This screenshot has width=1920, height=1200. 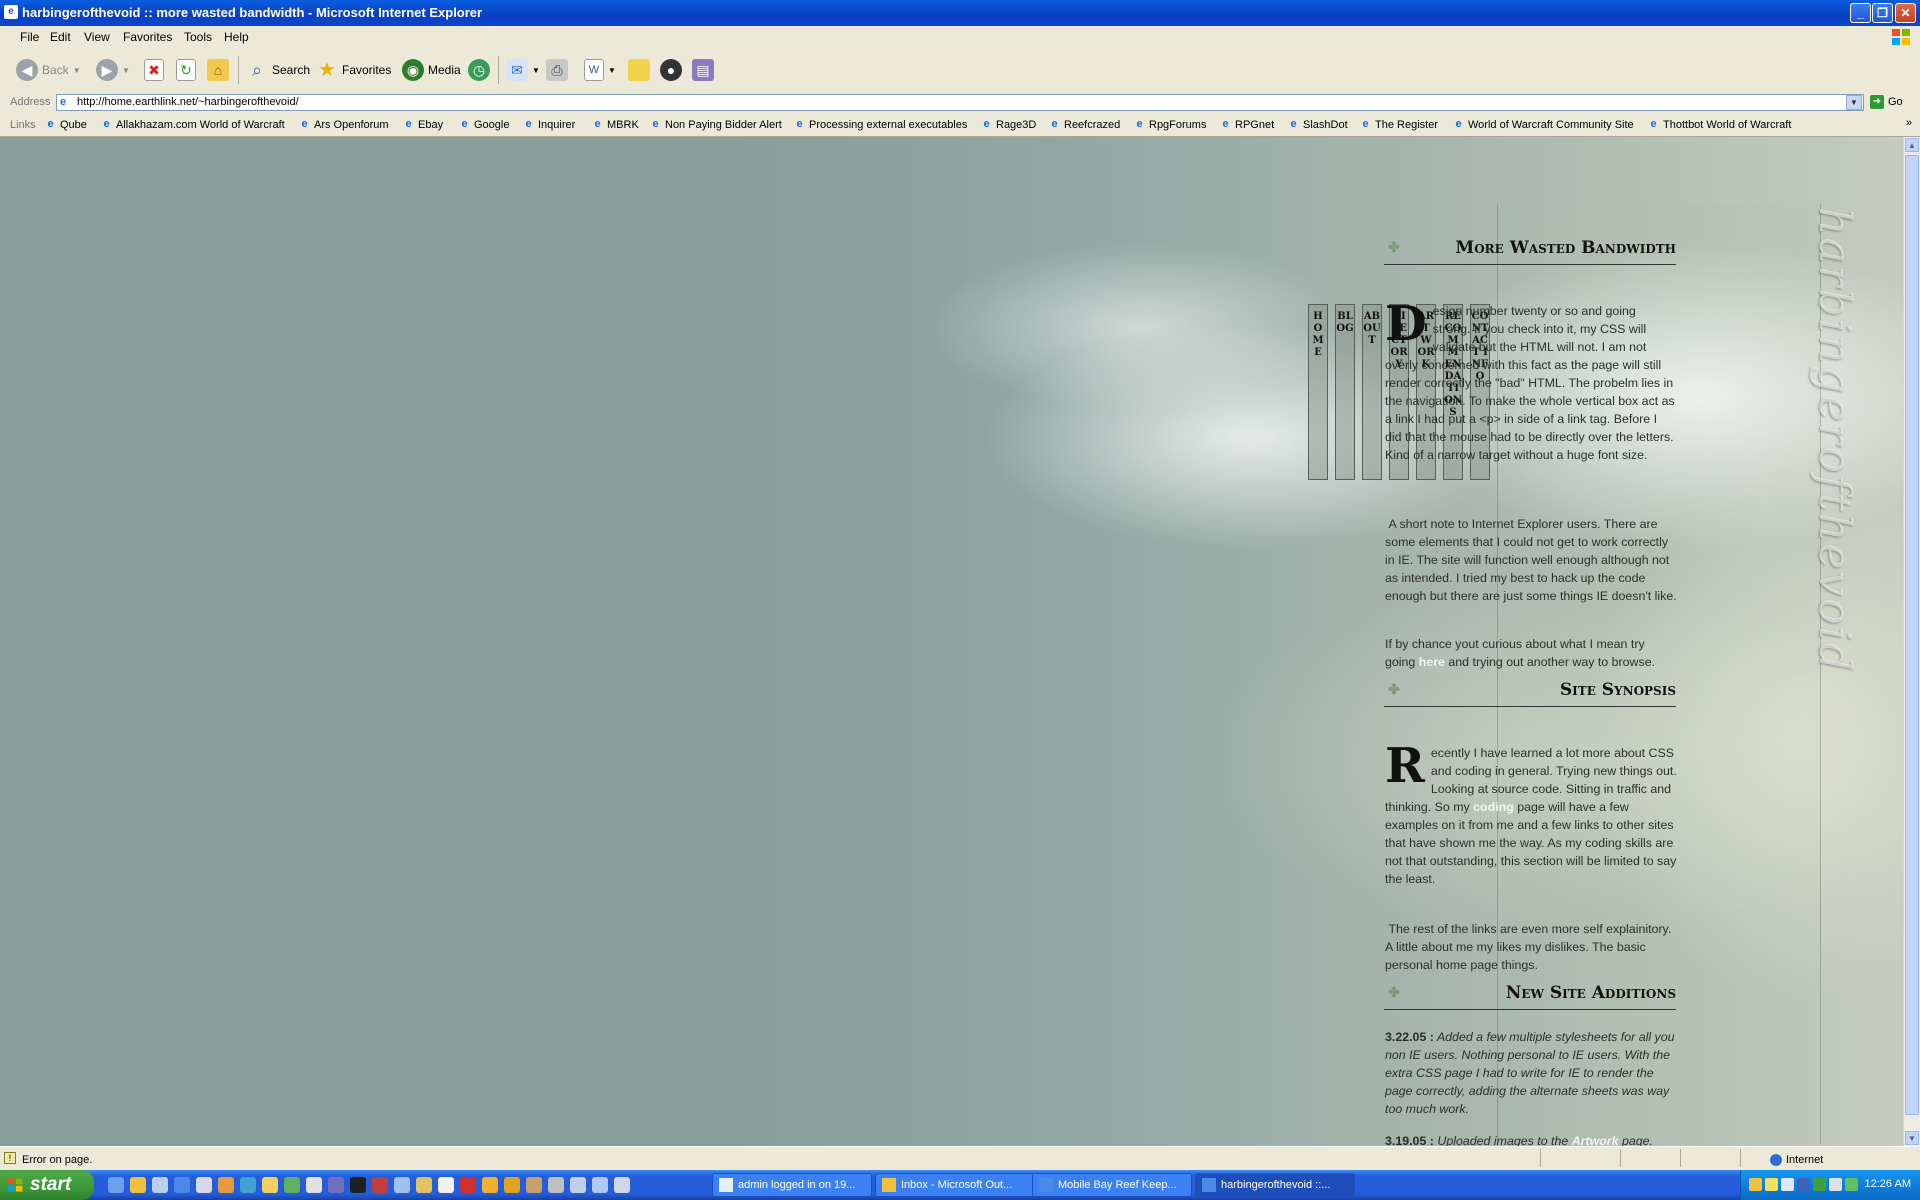 What do you see at coordinates (278, 70) in the screenshot?
I see `search-button: ⌕ Search` at bounding box center [278, 70].